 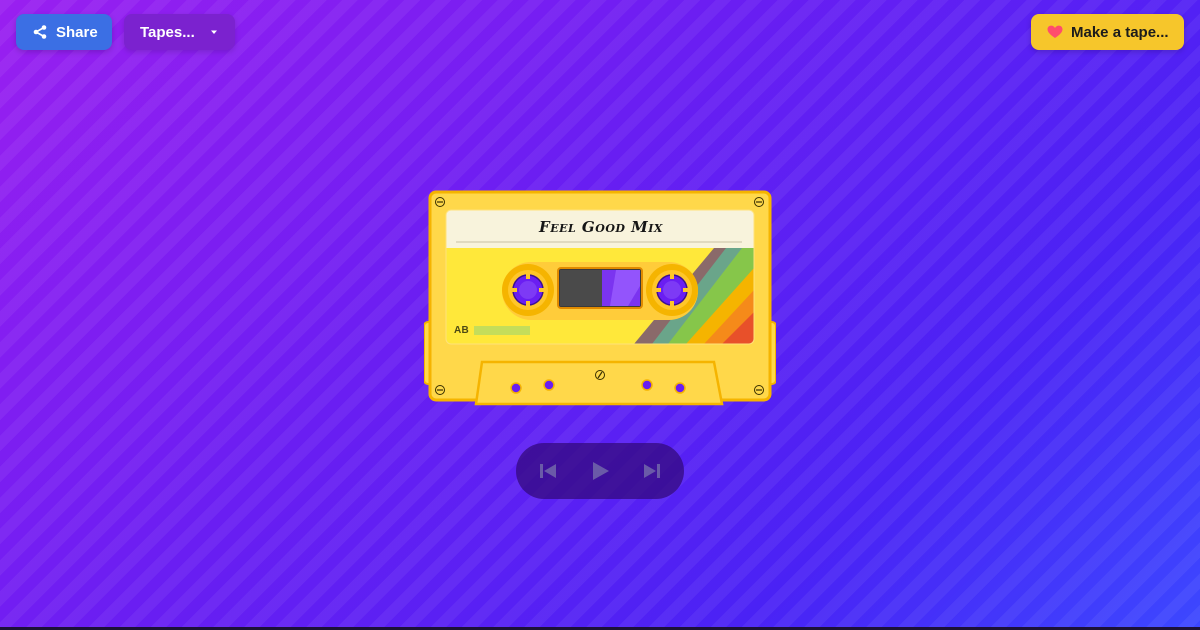 I want to click on skip-previous-icon, so click(x=548, y=471).